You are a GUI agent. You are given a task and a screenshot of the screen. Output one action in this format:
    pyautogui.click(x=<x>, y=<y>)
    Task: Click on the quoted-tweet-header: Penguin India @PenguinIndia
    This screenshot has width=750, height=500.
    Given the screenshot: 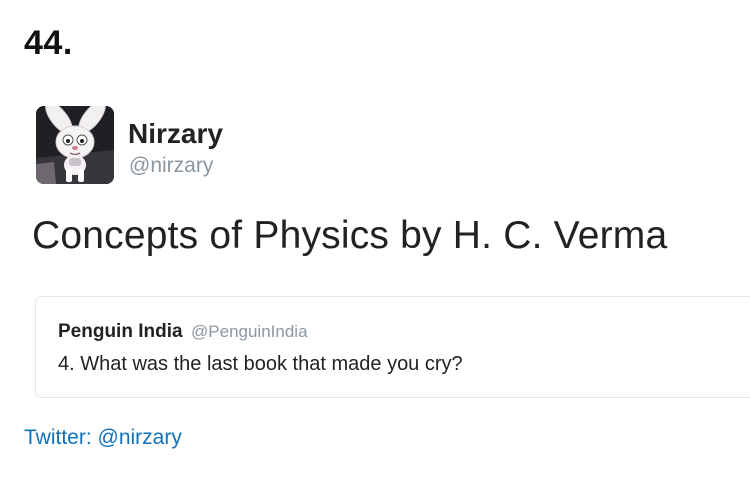 What is the action you would take?
    pyautogui.click(x=183, y=332)
    